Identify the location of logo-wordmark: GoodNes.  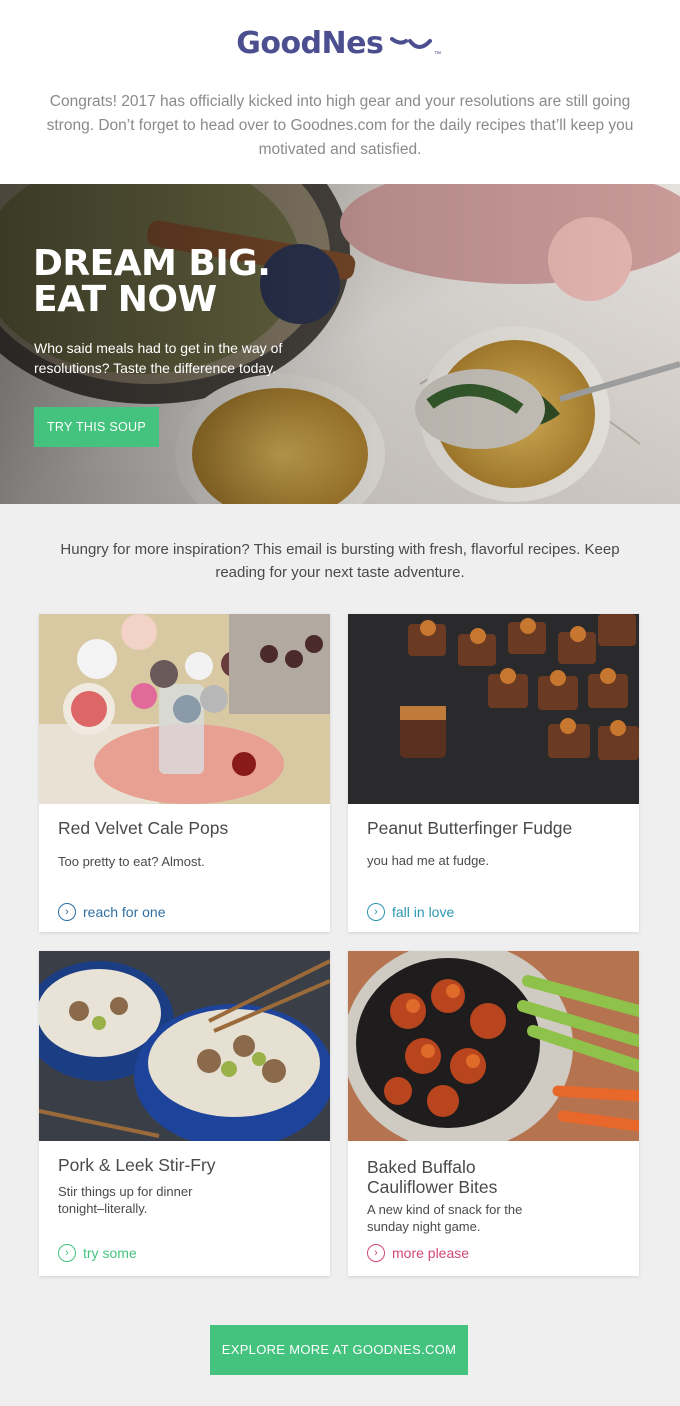
(310, 43).